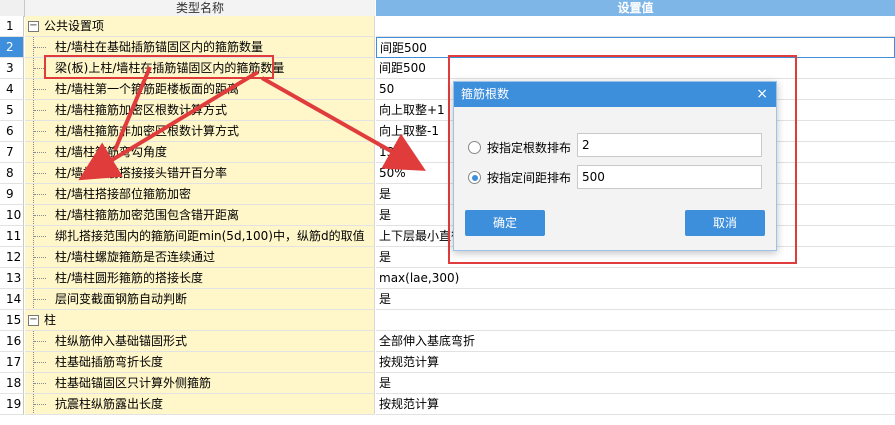 The height and width of the screenshot is (425, 895). I want to click on radio-selected-dot, so click(474, 177).